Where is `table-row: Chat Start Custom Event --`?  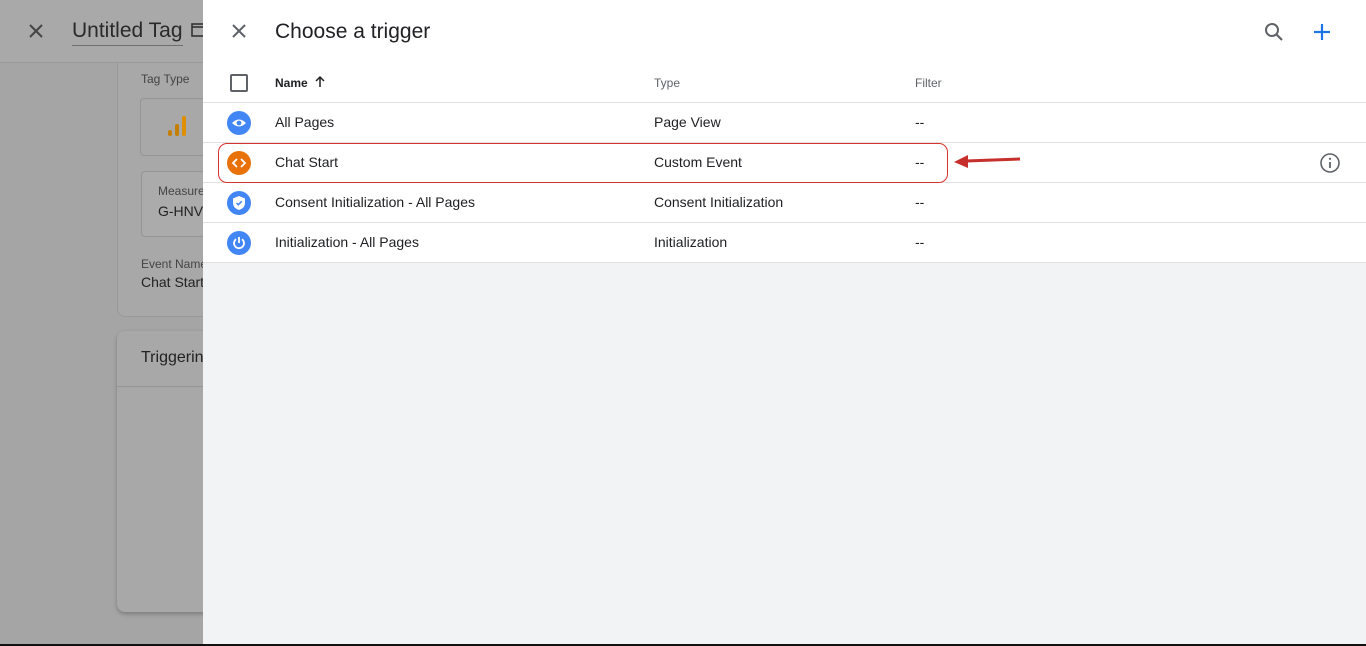
table-row: Chat Start Custom Event -- is located at coordinates (784, 163).